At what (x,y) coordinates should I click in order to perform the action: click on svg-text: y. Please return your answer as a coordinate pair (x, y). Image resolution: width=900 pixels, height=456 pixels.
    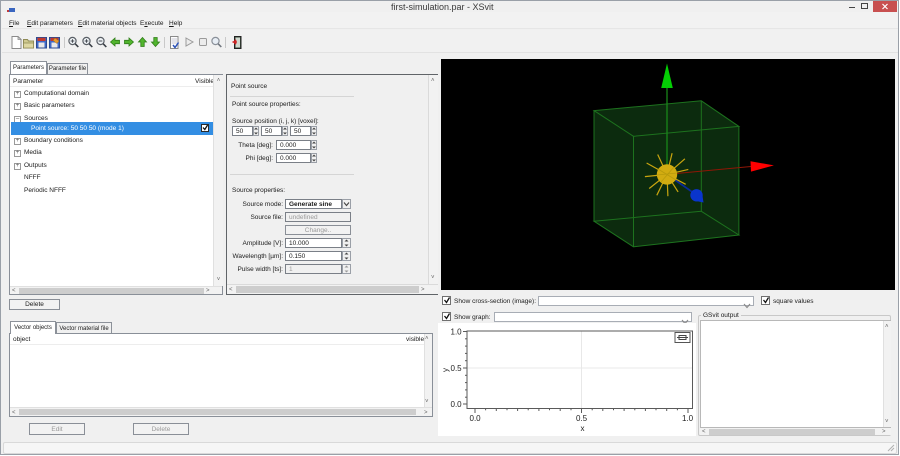
    Looking at the image, I should click on (445, 370).